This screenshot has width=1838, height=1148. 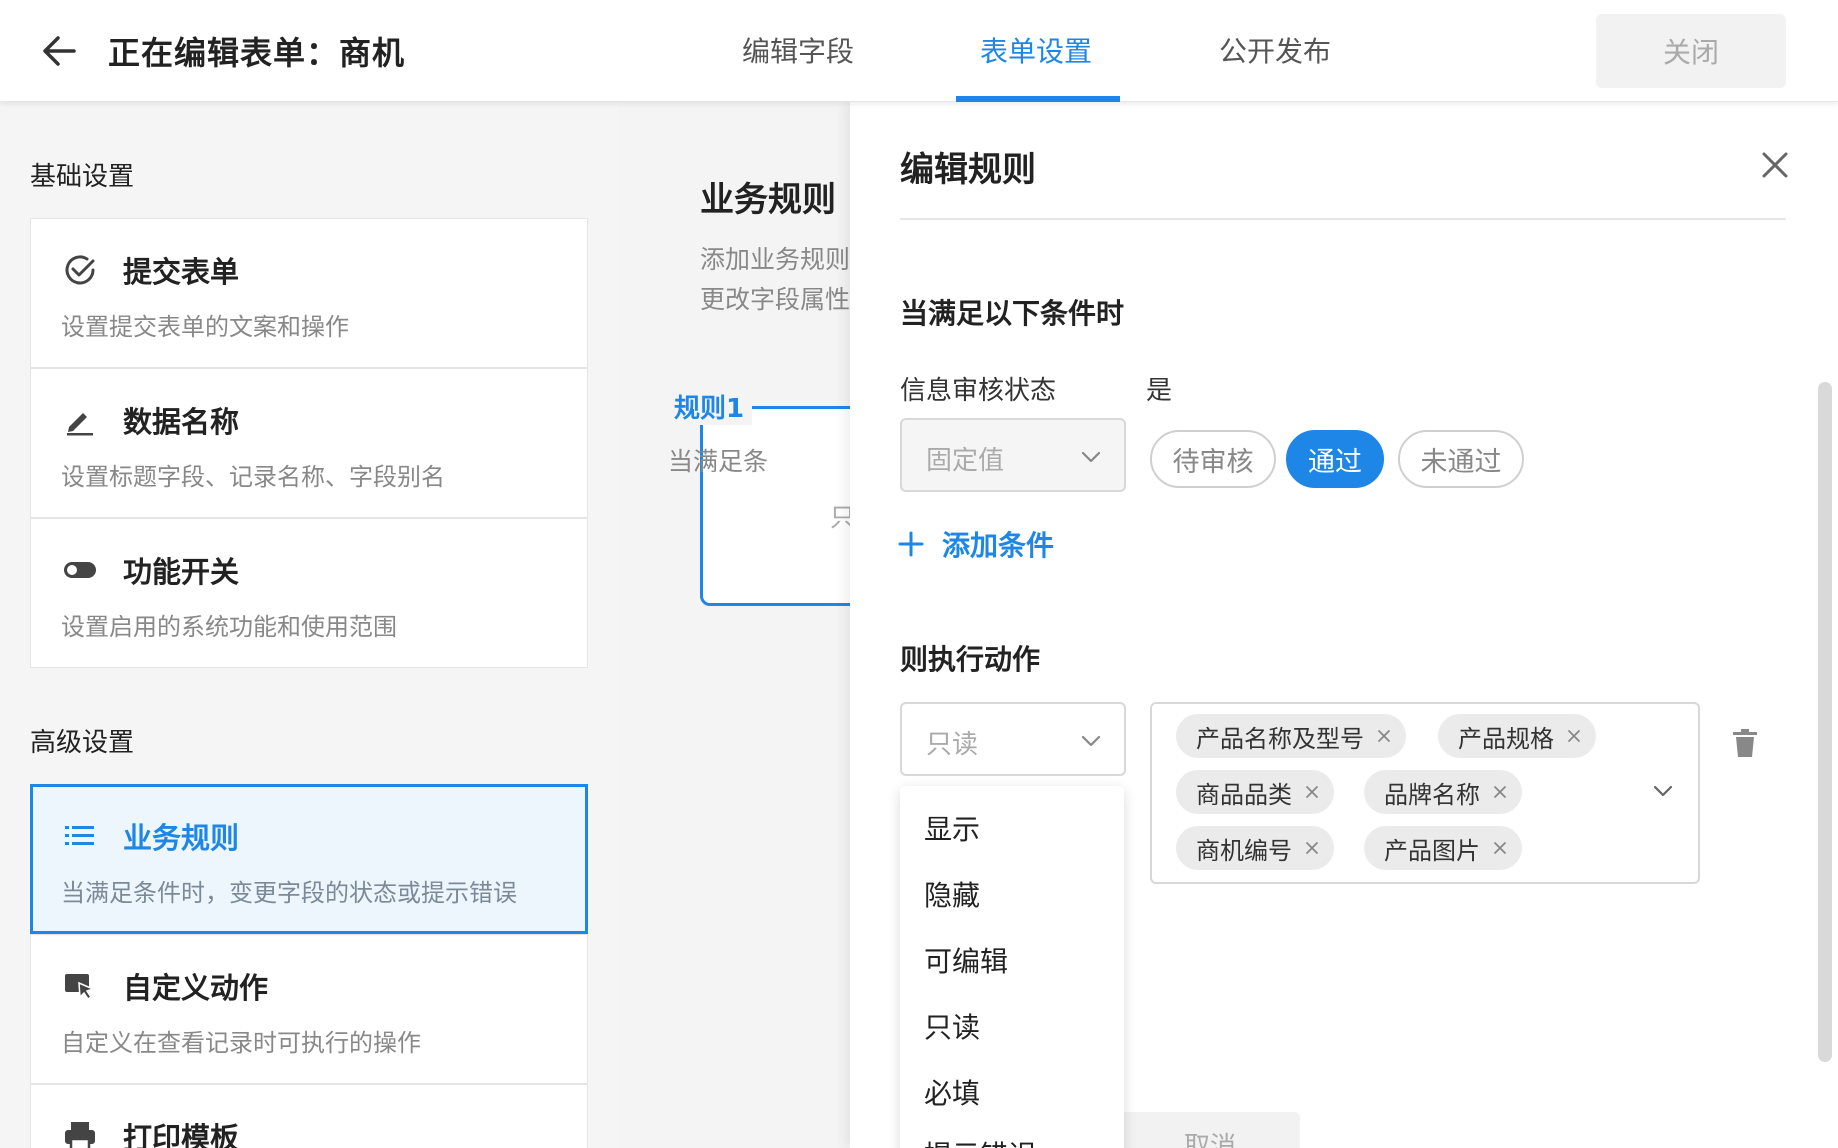 I want to click on rule-summary: 当满足条, so click(x=718, y=461).